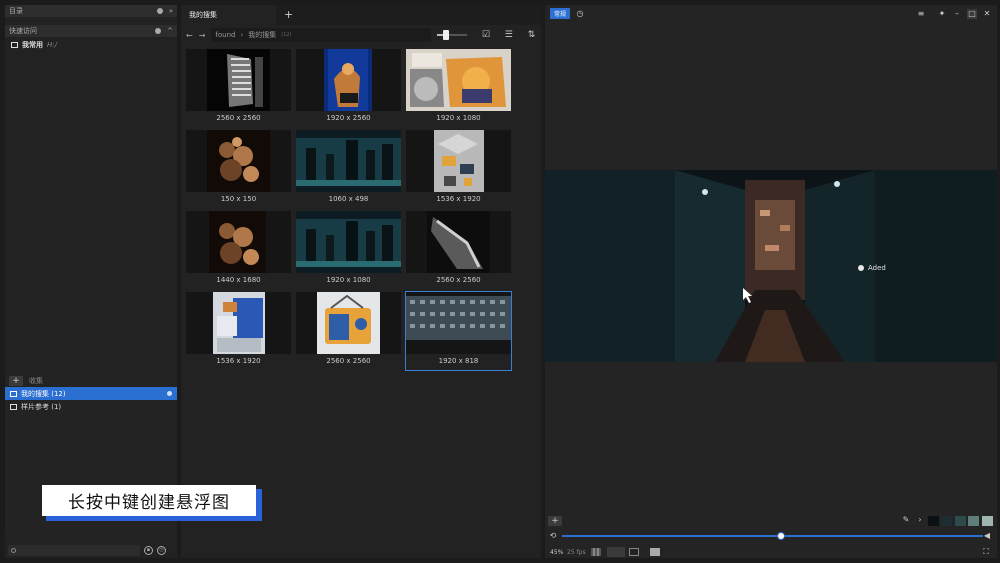 This screenshot has width=1000, height=563. I want to click on quick-item-label: 我常用, so click(32, 45).